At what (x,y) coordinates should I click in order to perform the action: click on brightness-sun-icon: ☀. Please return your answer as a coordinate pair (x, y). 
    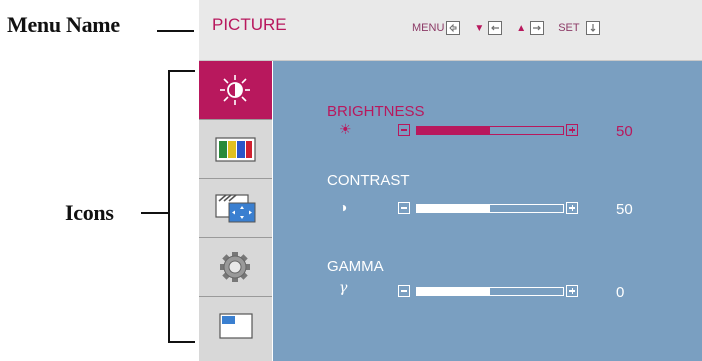
    Looking at the image, I should click on (345, 129).